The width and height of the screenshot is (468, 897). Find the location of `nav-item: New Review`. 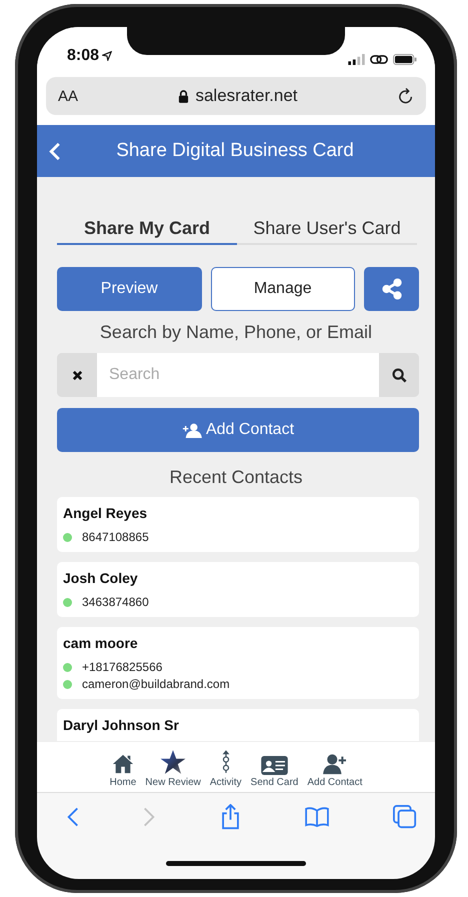

nav-item: New Review is located at coordinates (173, 766).